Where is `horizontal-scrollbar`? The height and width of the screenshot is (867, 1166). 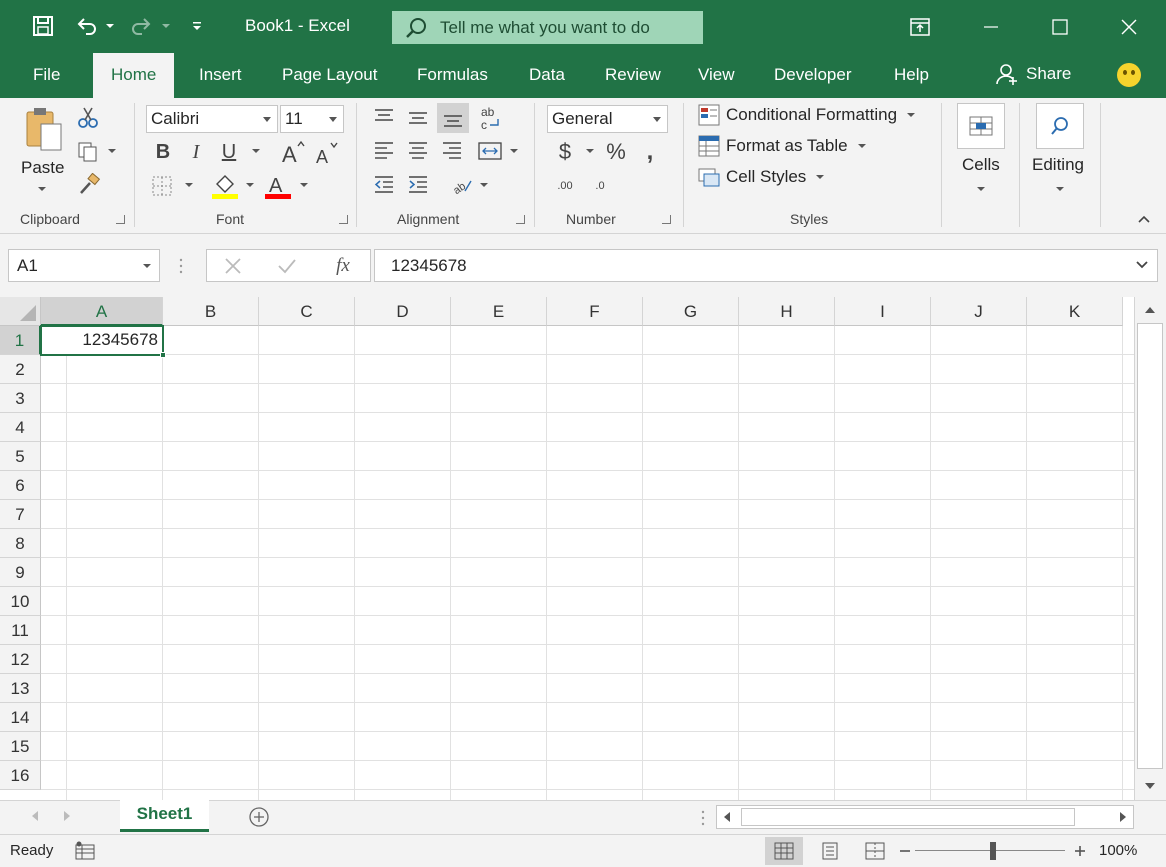 horizontal-scrollbar is located at coordinates (925, 817).